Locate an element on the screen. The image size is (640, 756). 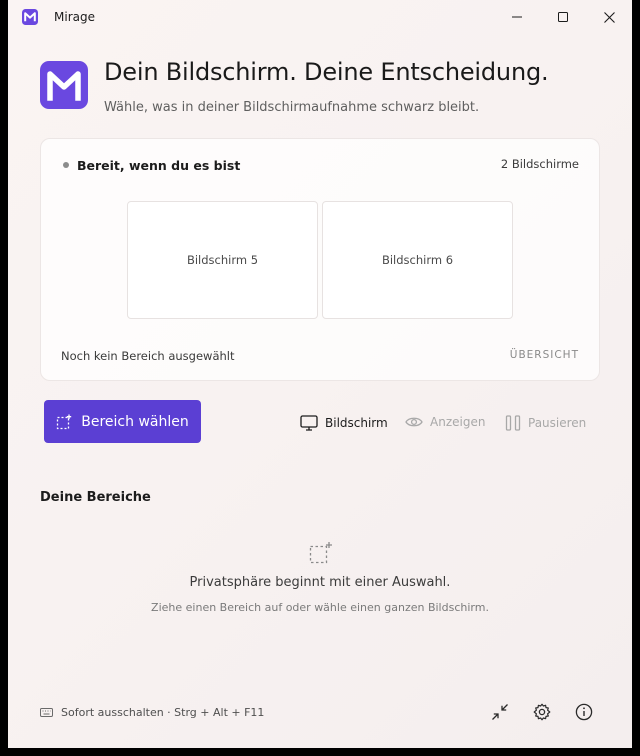
info-icon is located at coordinates (584, 712).